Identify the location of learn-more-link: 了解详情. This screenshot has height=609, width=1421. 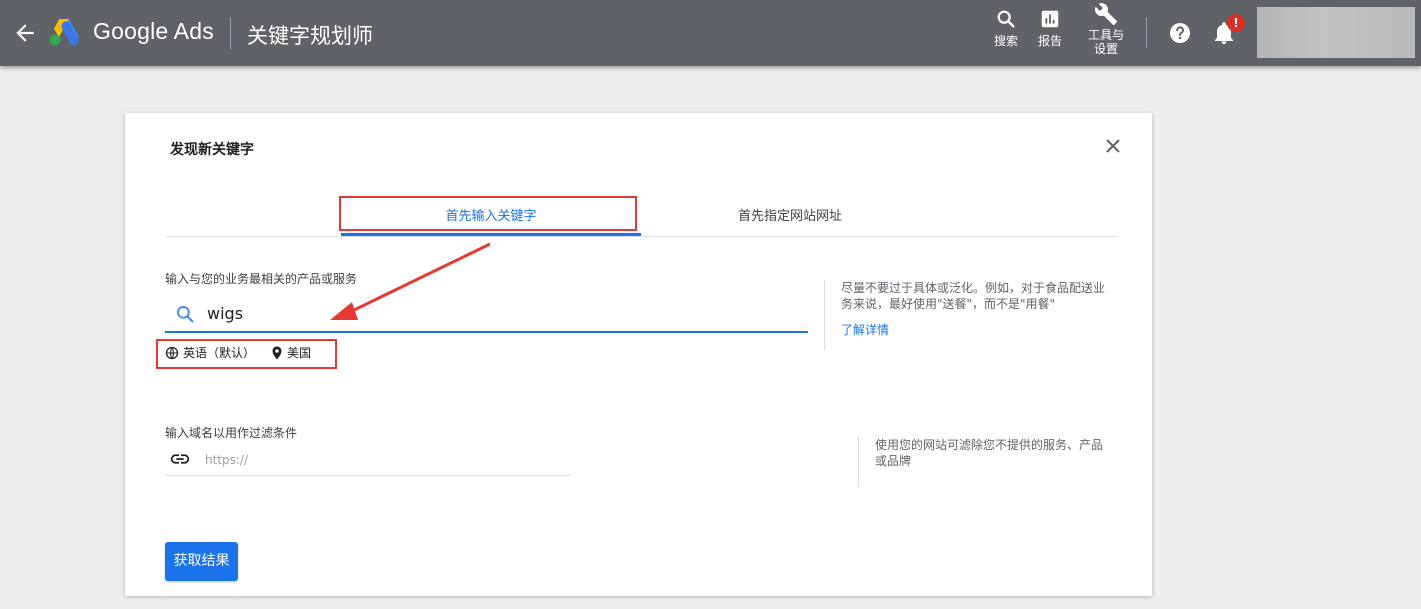
(973, 329).